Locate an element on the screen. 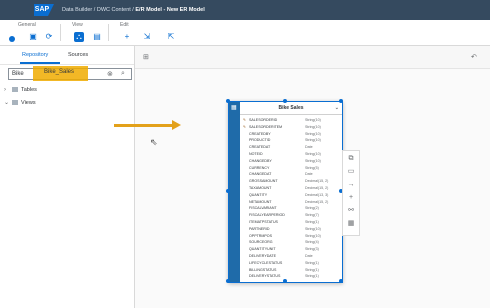 The image size is (490, 308). column-name: SOURCEORG is located at coordinates (261, 242).